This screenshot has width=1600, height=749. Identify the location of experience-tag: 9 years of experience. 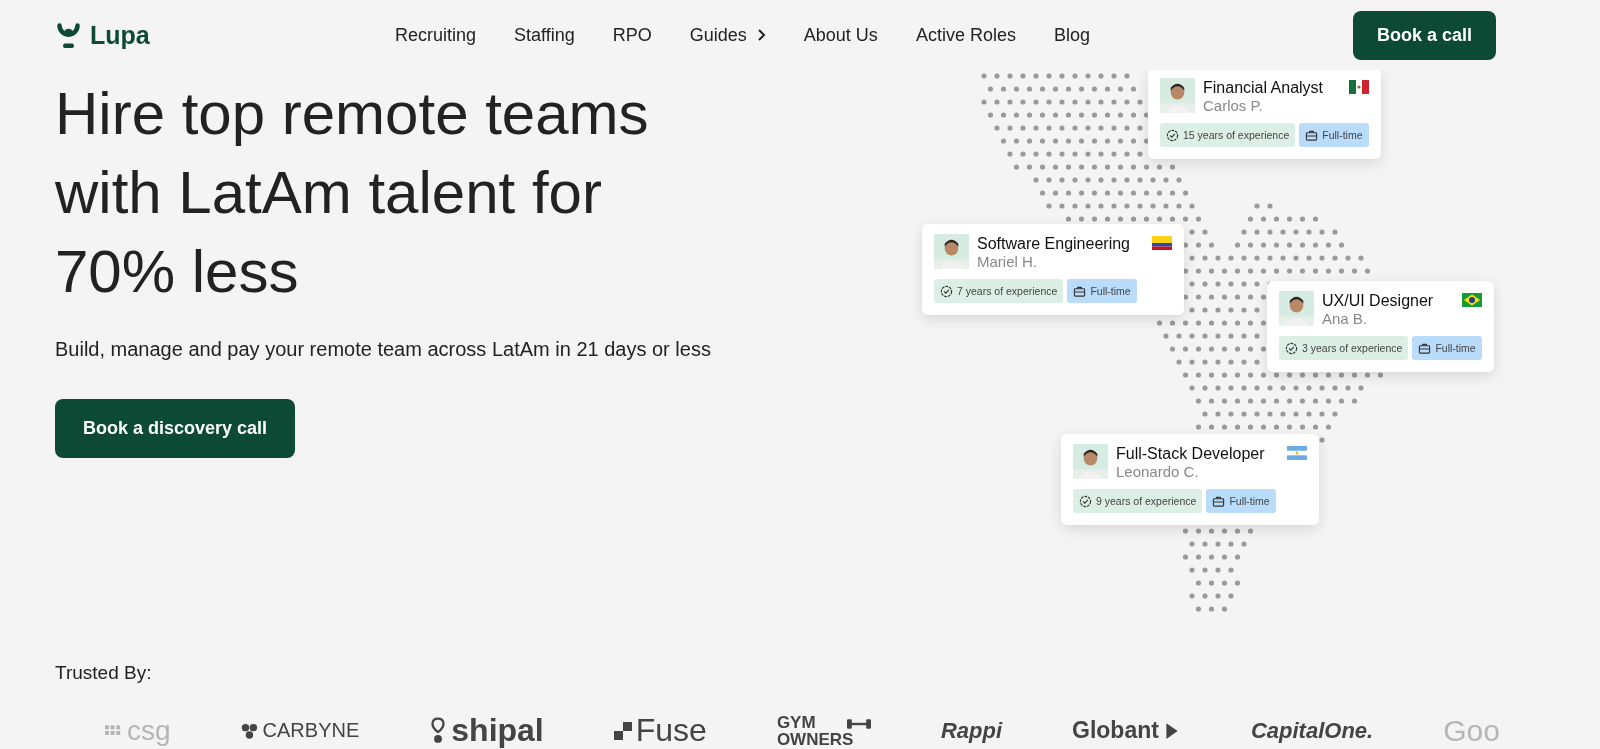
(1138, 501).